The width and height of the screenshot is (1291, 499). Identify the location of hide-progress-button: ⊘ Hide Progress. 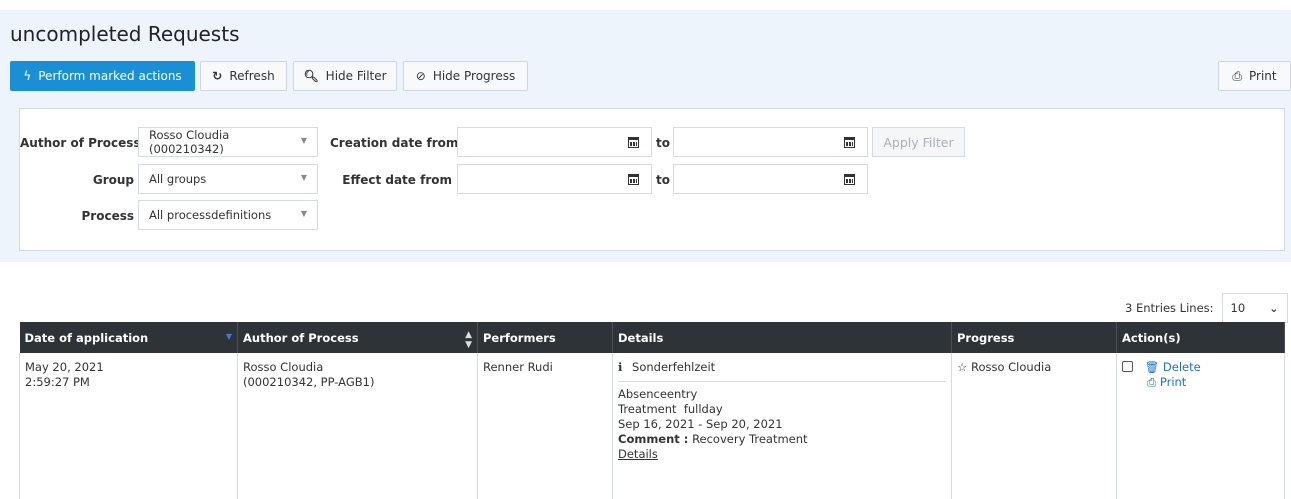
(465, 76).